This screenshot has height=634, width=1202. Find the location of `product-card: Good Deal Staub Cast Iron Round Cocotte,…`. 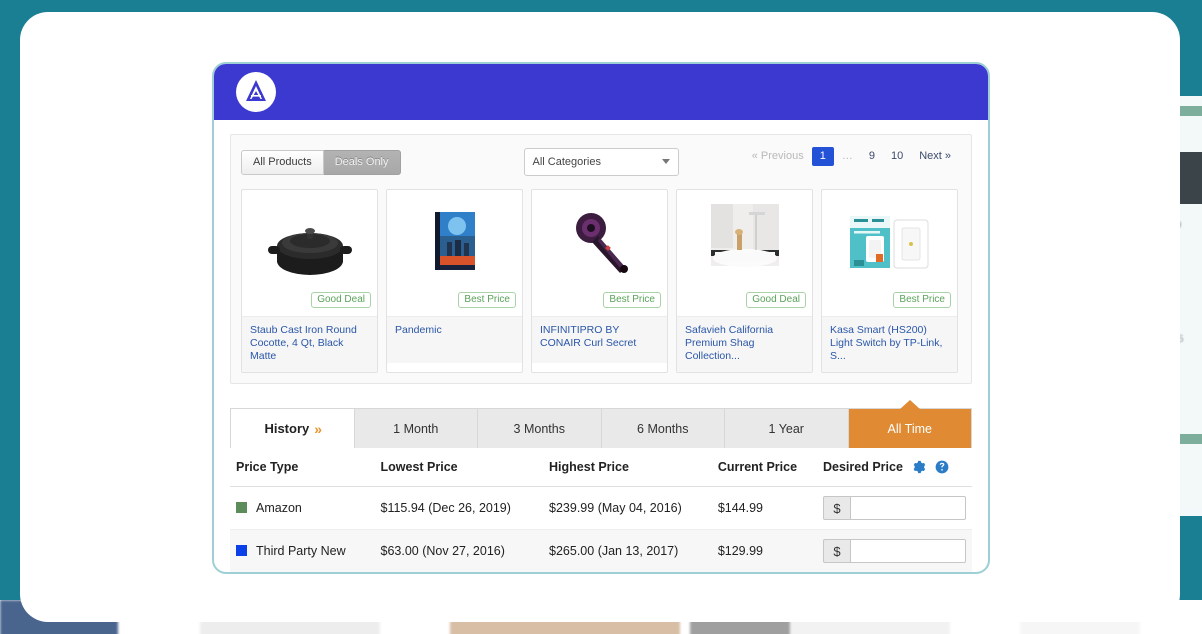

product-card: Good Deal Staub Cast Iron Round Cocotte,… is located at coordinates (309, 281).